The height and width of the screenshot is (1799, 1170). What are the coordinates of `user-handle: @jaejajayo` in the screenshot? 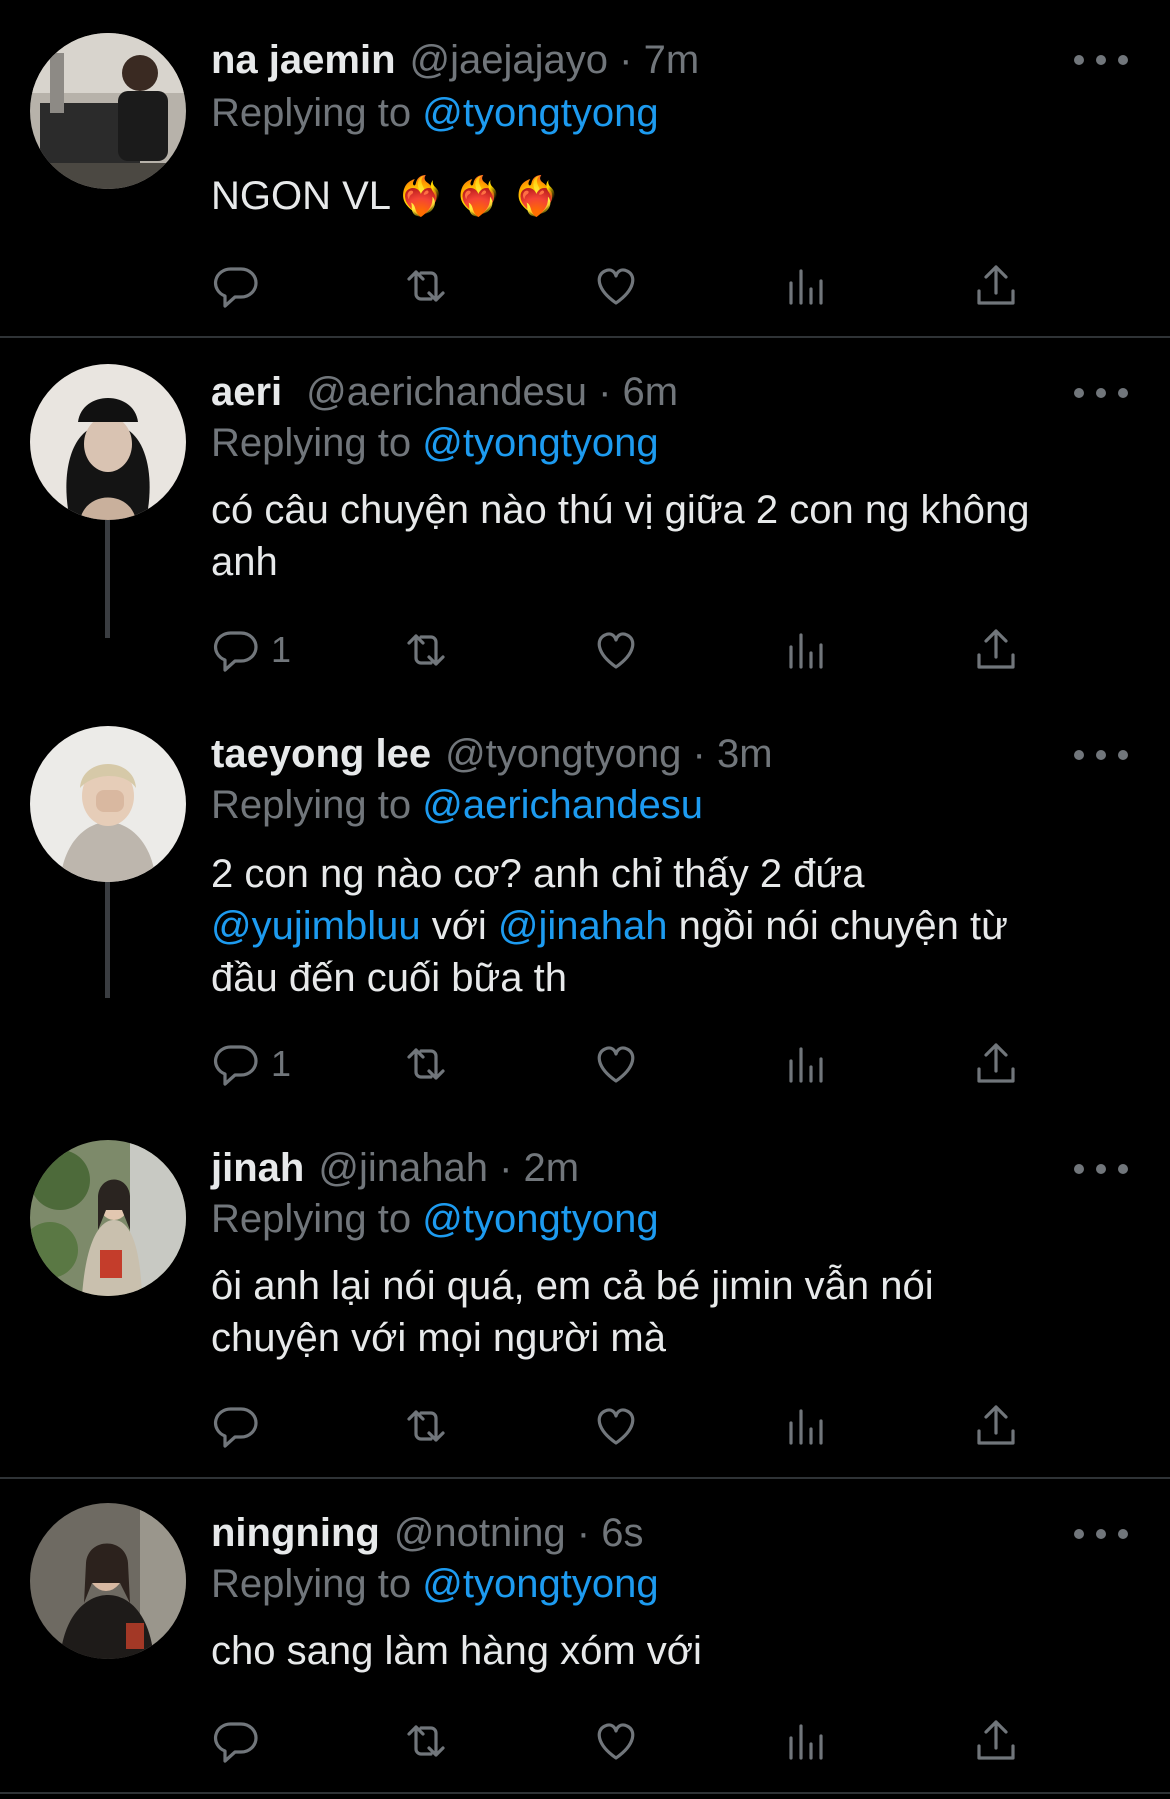 It's located at (509, 60).